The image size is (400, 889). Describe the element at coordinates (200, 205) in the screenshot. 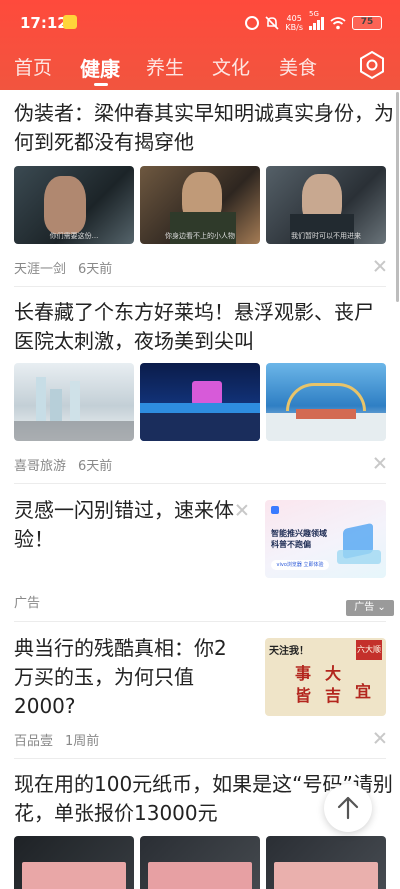

I see `thumbnail: 你身边看不上的小人物` at that location.